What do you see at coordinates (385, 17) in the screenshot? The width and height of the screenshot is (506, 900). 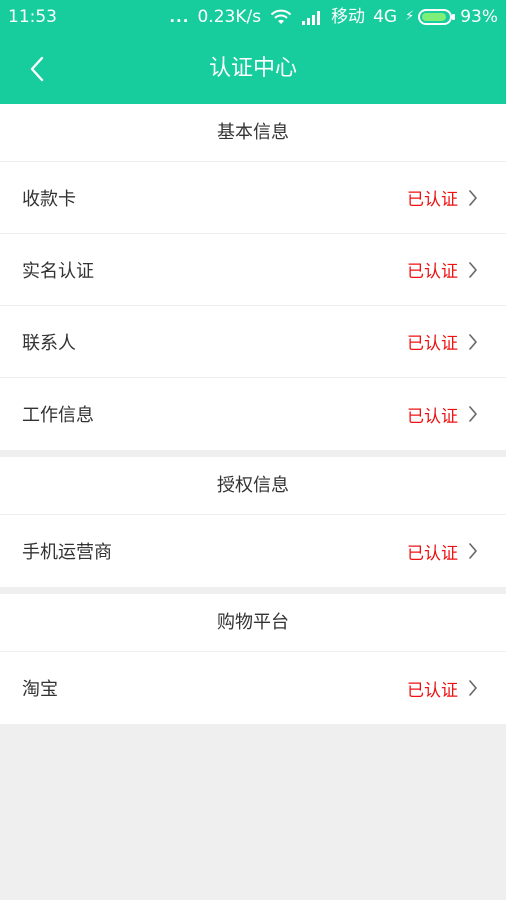 I see `network-type: 4G` at bounding box center [385, 17].